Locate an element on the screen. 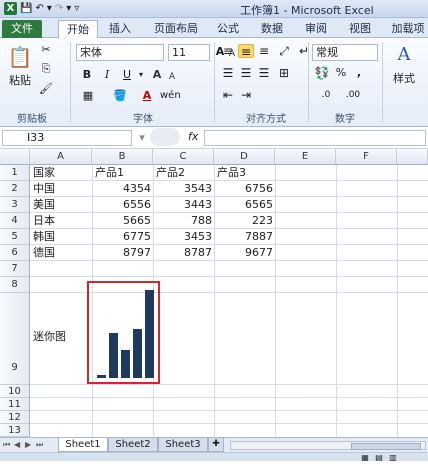  value-cell: 8797 is located at coordinates (123, 253).